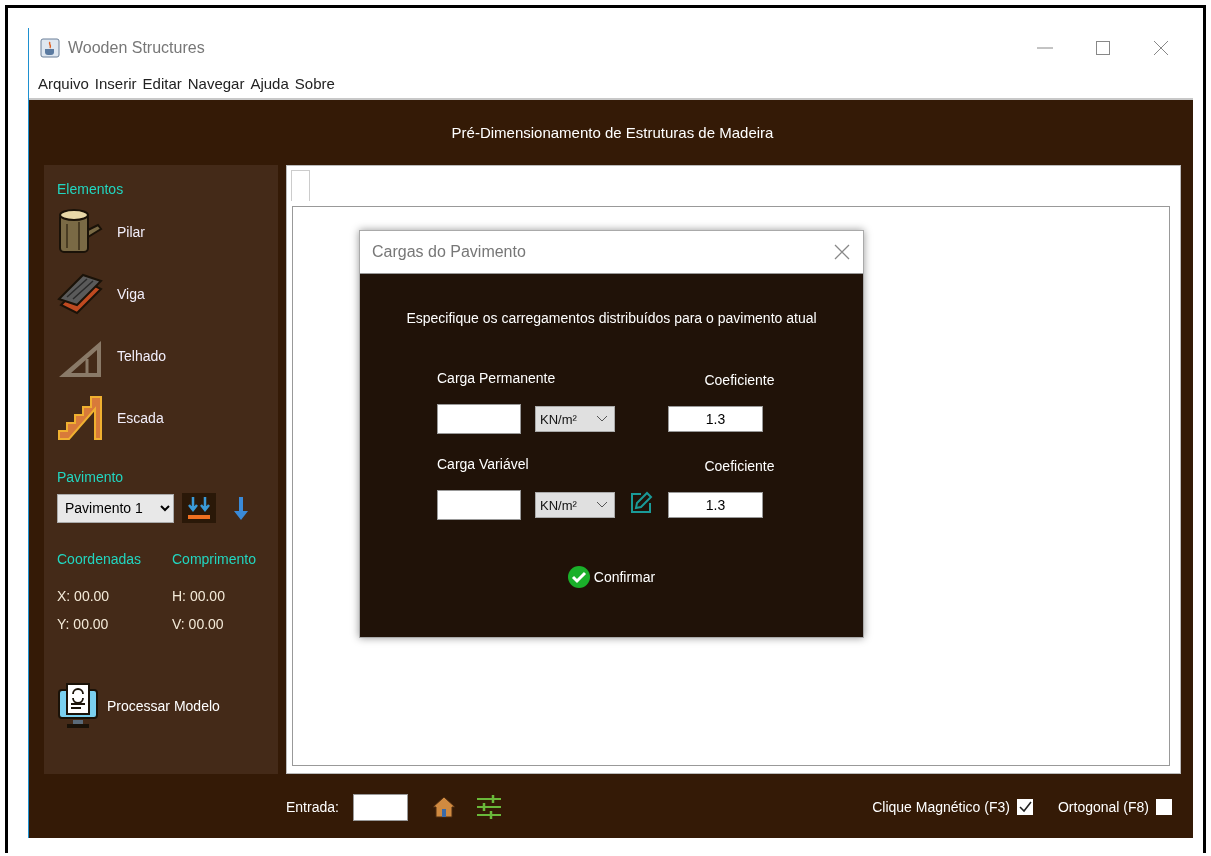 Image resolution: width=1211 pixels, height=856 pixels. I want to click on option-label: Clique Magnético (F3), so click(941, 807).